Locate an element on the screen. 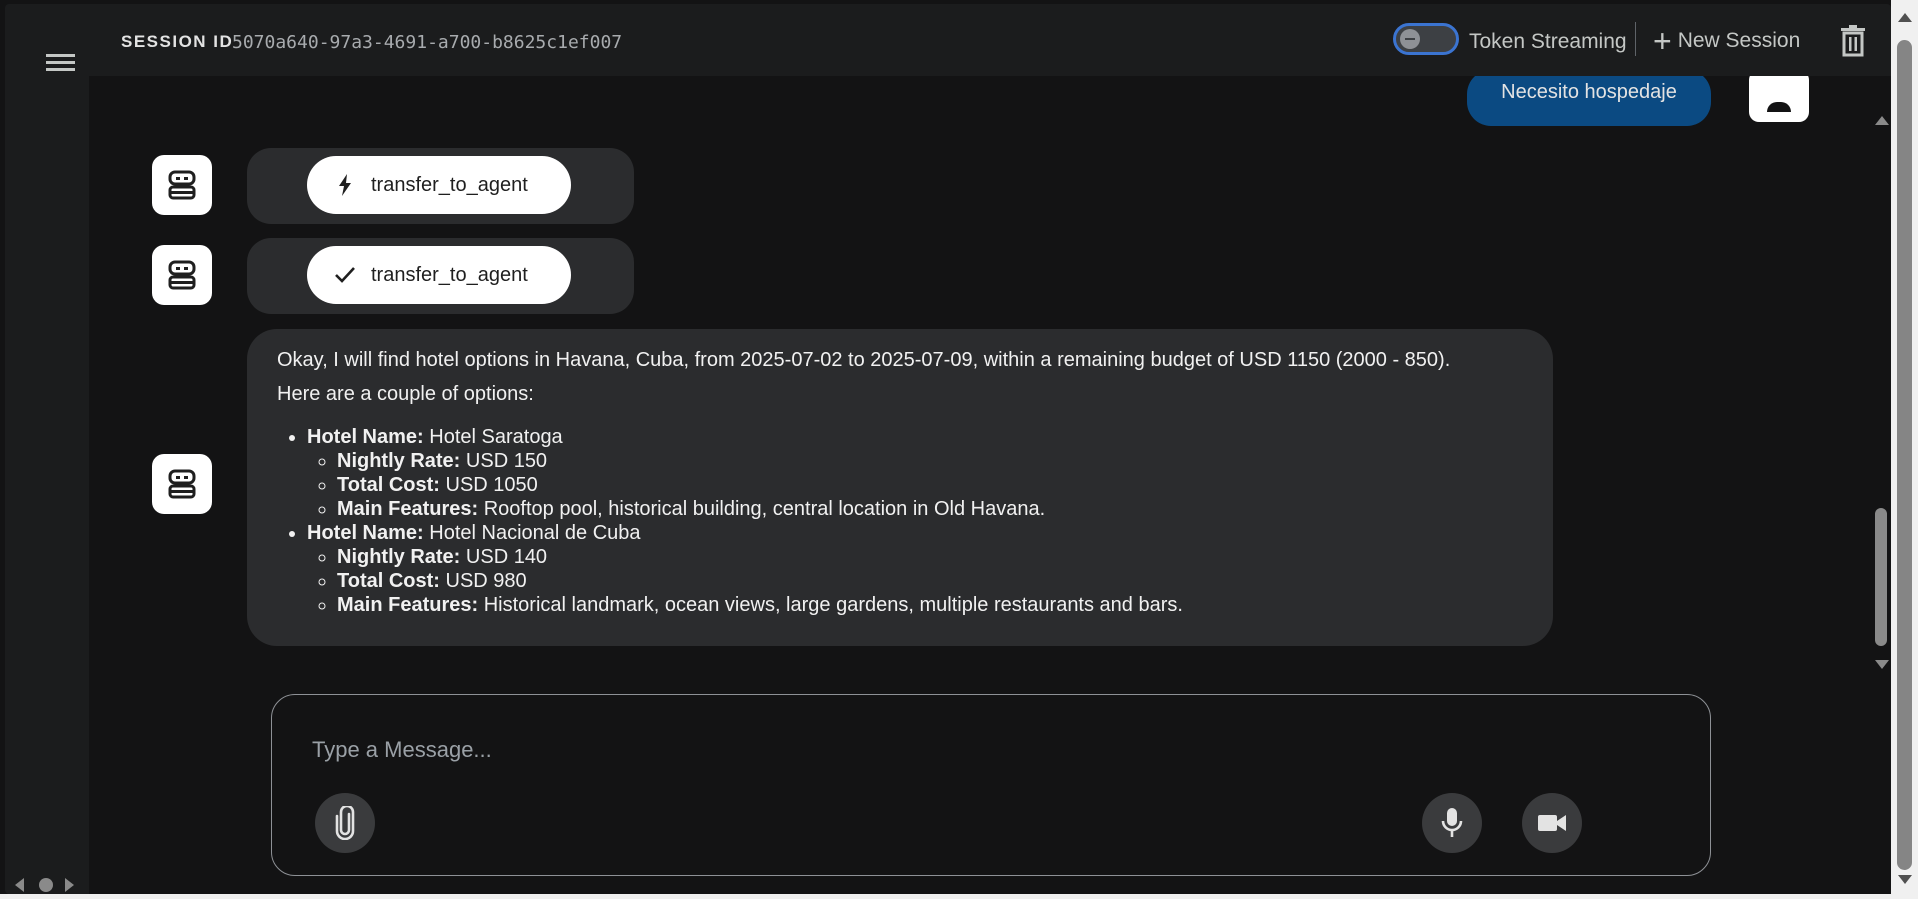 This screenshot has height=899, width=1918. scroll-left-icon is located at coordinates (19, 885).